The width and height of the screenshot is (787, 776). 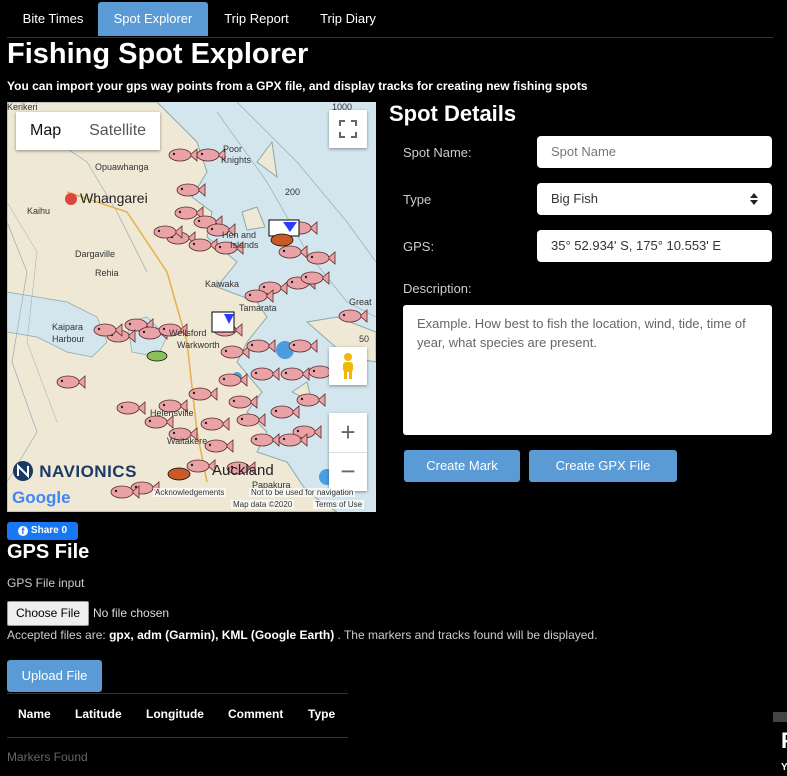 What do you see at coordinates (22, 107) in the screenshot?
I see `place-kerikeri: Kerikeri` at bounding box center [22, 107].